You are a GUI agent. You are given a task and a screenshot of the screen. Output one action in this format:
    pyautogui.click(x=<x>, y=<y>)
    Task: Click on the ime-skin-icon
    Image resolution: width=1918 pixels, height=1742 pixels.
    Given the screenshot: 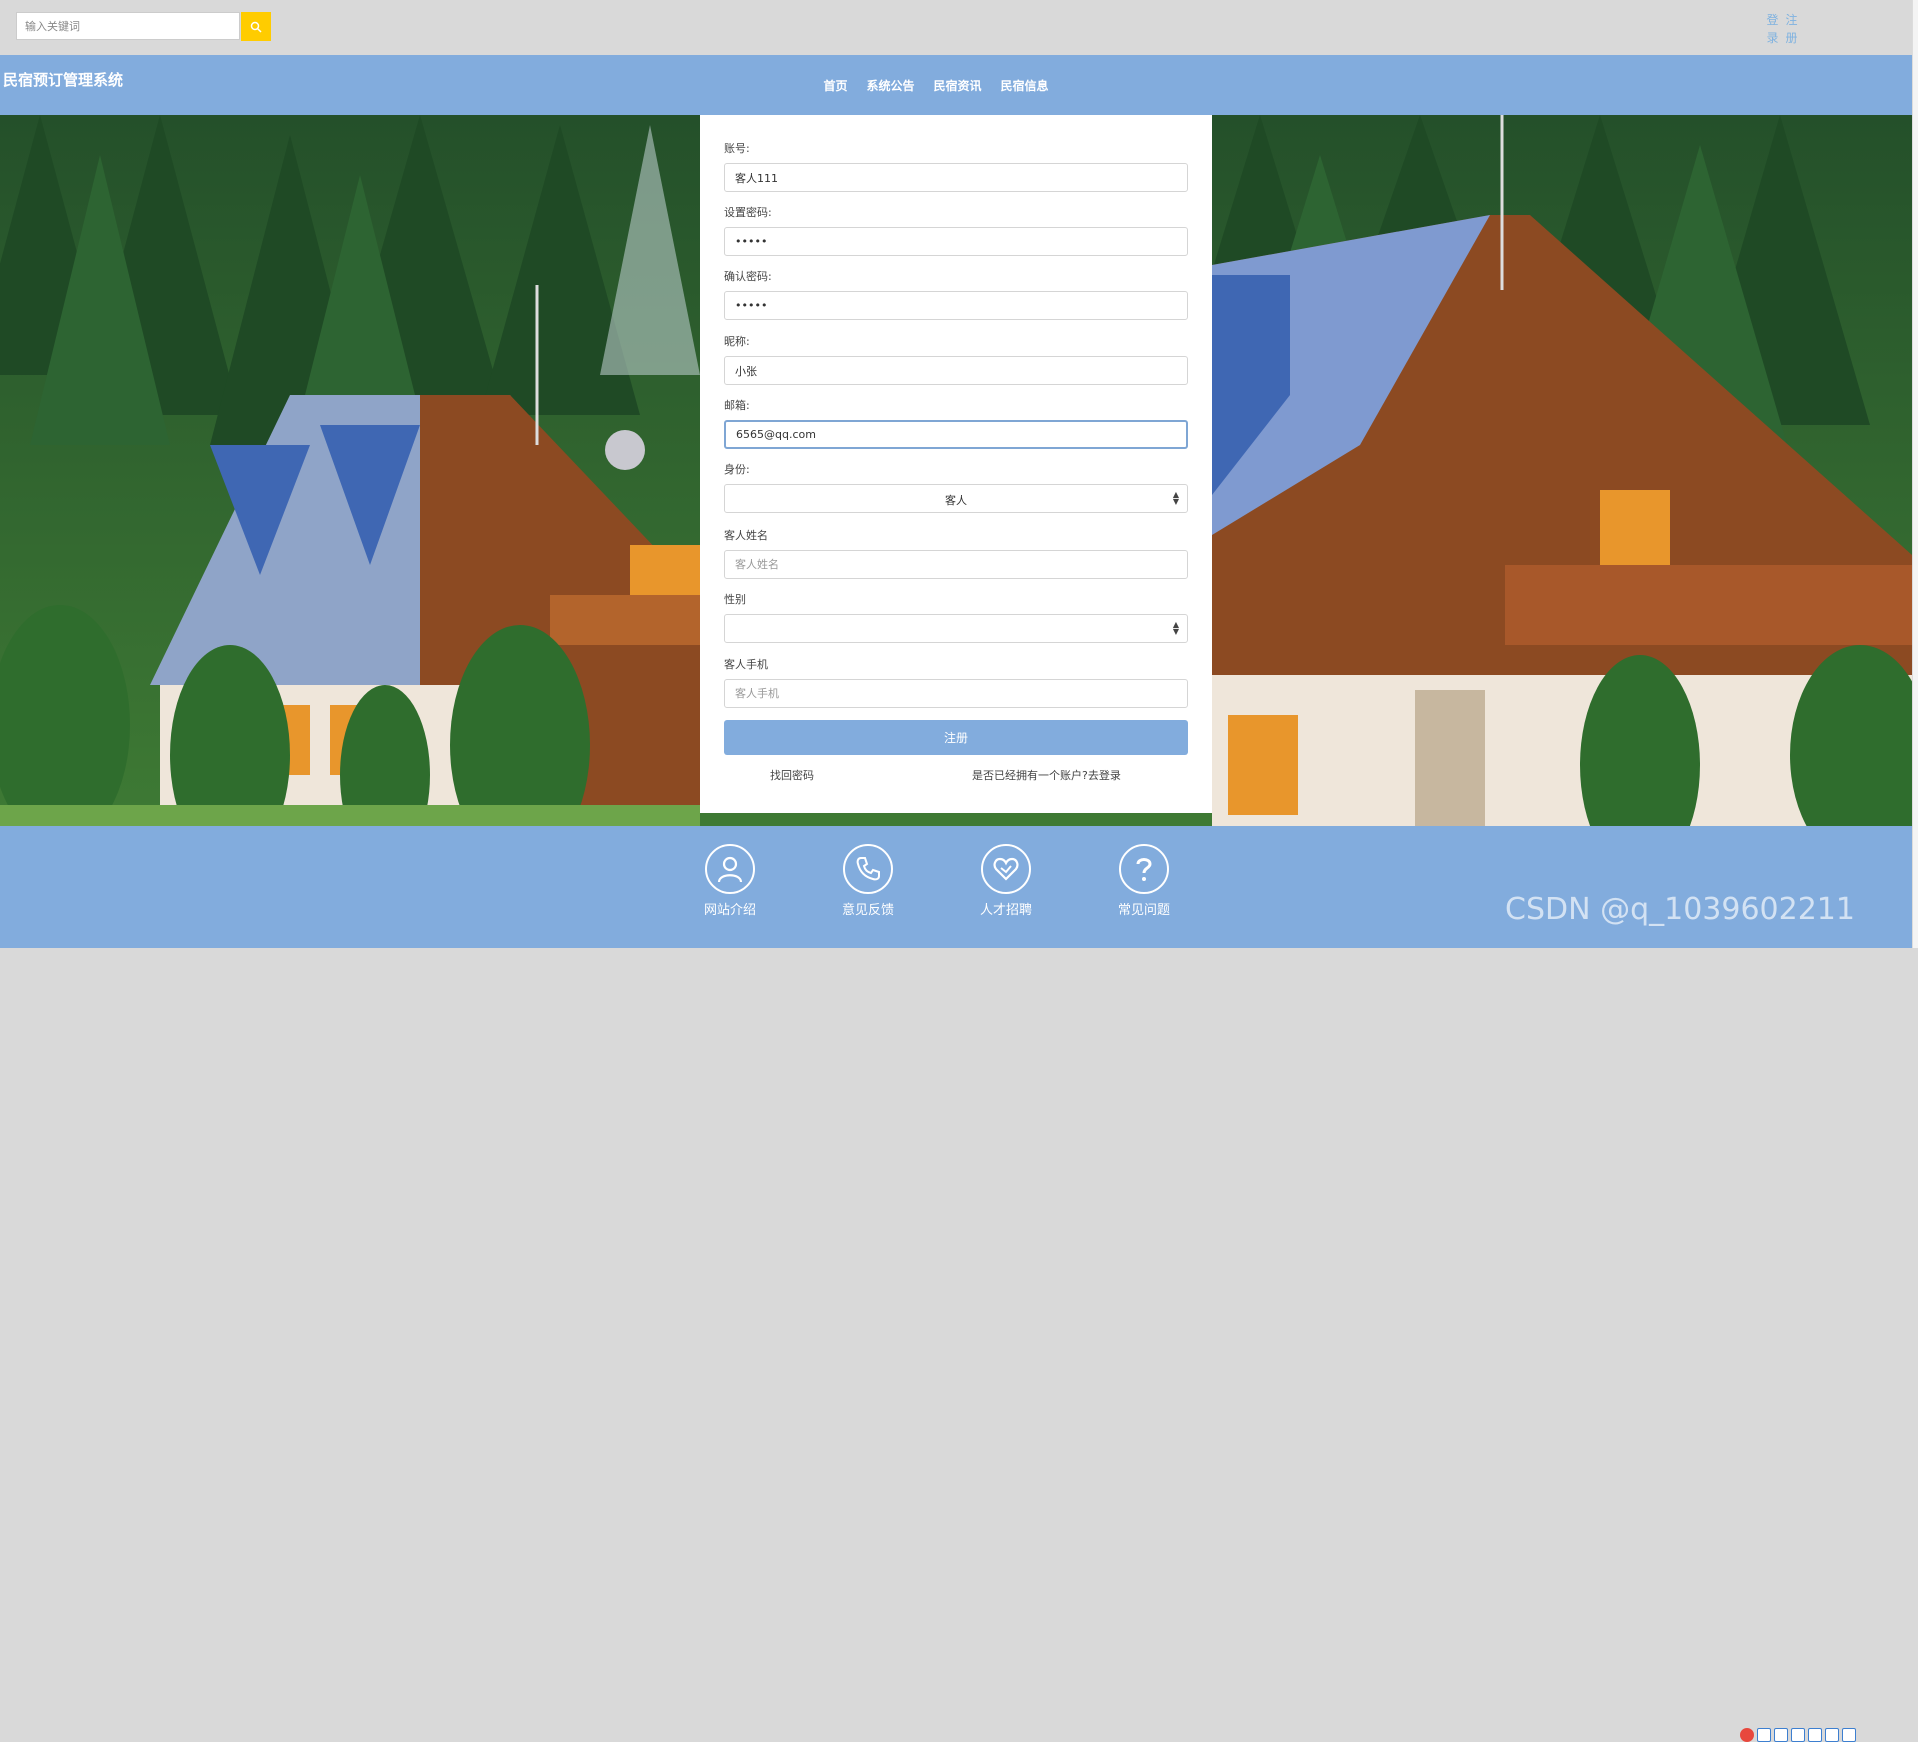 What is the action you would take?
    pyautogui.click(x=1832, y=1735)
    